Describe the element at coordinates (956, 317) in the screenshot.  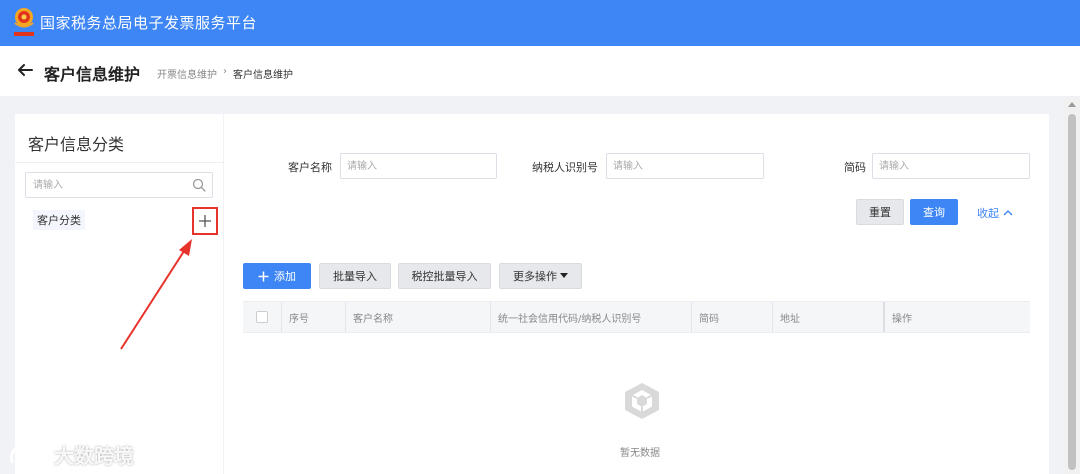
I see `column-header-actions: 操作` at that location.